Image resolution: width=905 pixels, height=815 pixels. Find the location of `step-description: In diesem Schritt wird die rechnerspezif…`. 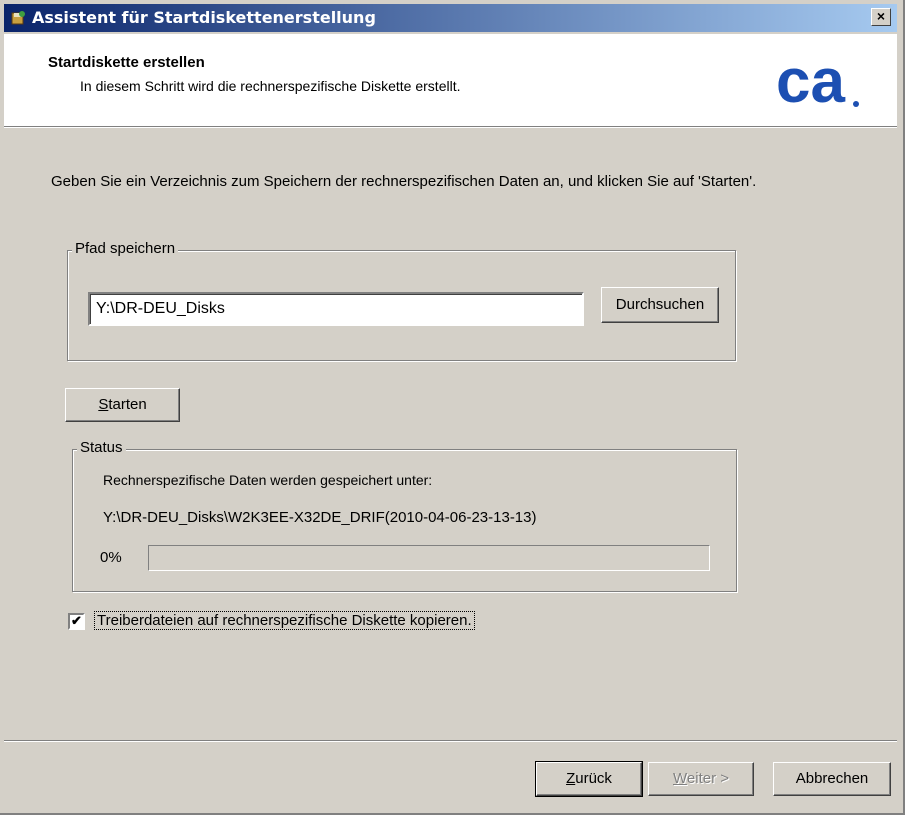

step-description: In diesem Schritt wird die rechnerspezif… is located at coordinates (270, 86).